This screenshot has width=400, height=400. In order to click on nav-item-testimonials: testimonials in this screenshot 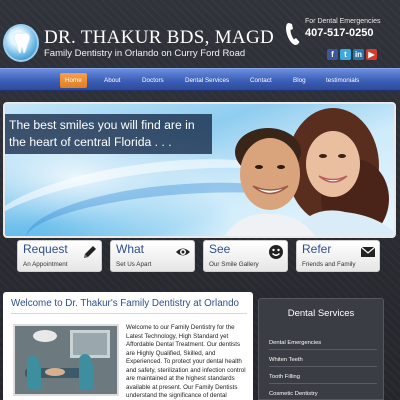, I will do `click(342, 80)`.